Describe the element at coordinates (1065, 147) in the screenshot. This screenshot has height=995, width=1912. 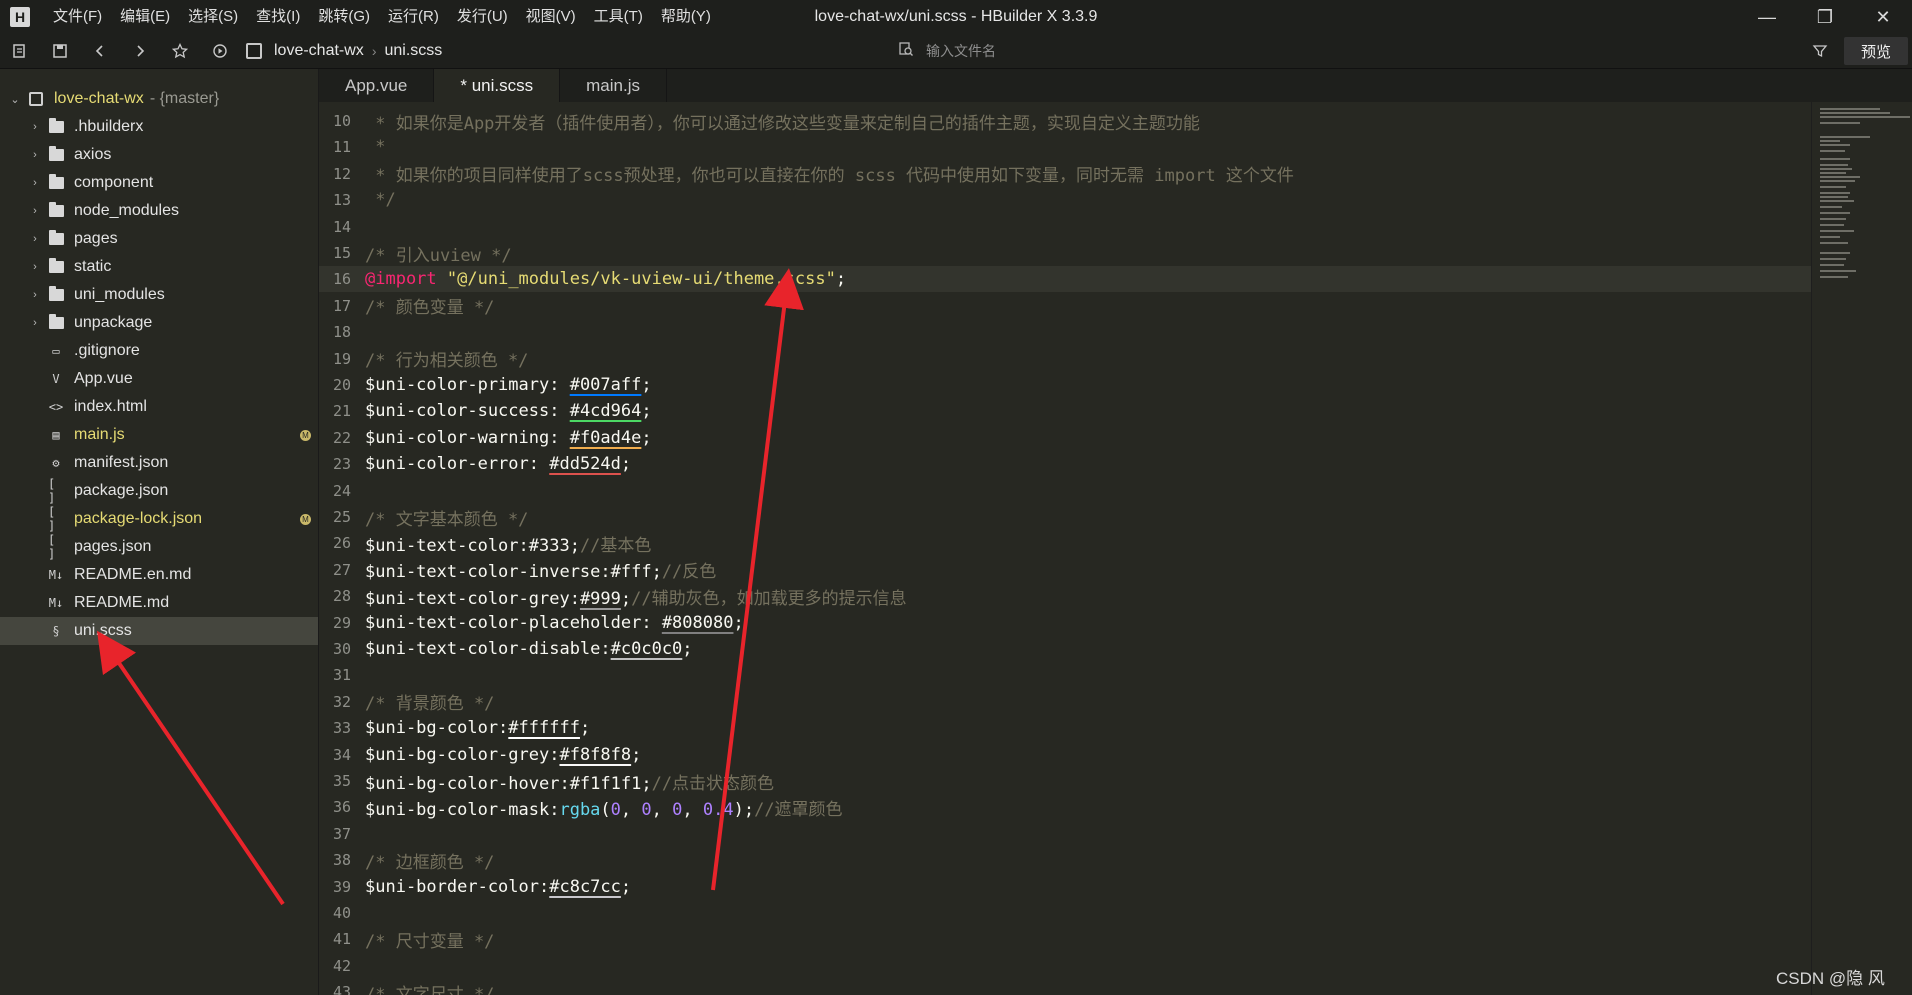
I see `code-line: 11 *` at that location.